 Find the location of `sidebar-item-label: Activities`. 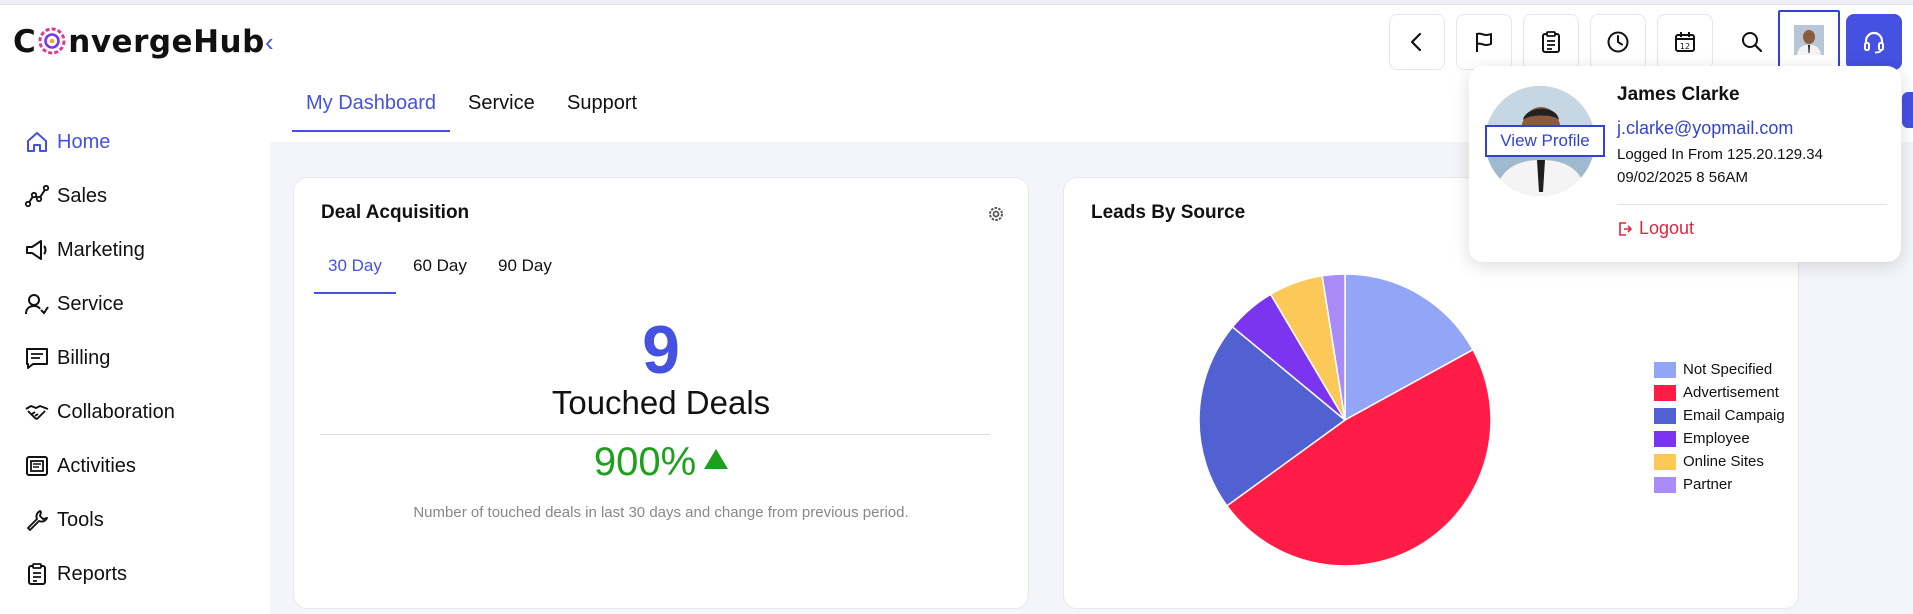

sidebar-item-label: Activities is located at coordinates (96, 465).